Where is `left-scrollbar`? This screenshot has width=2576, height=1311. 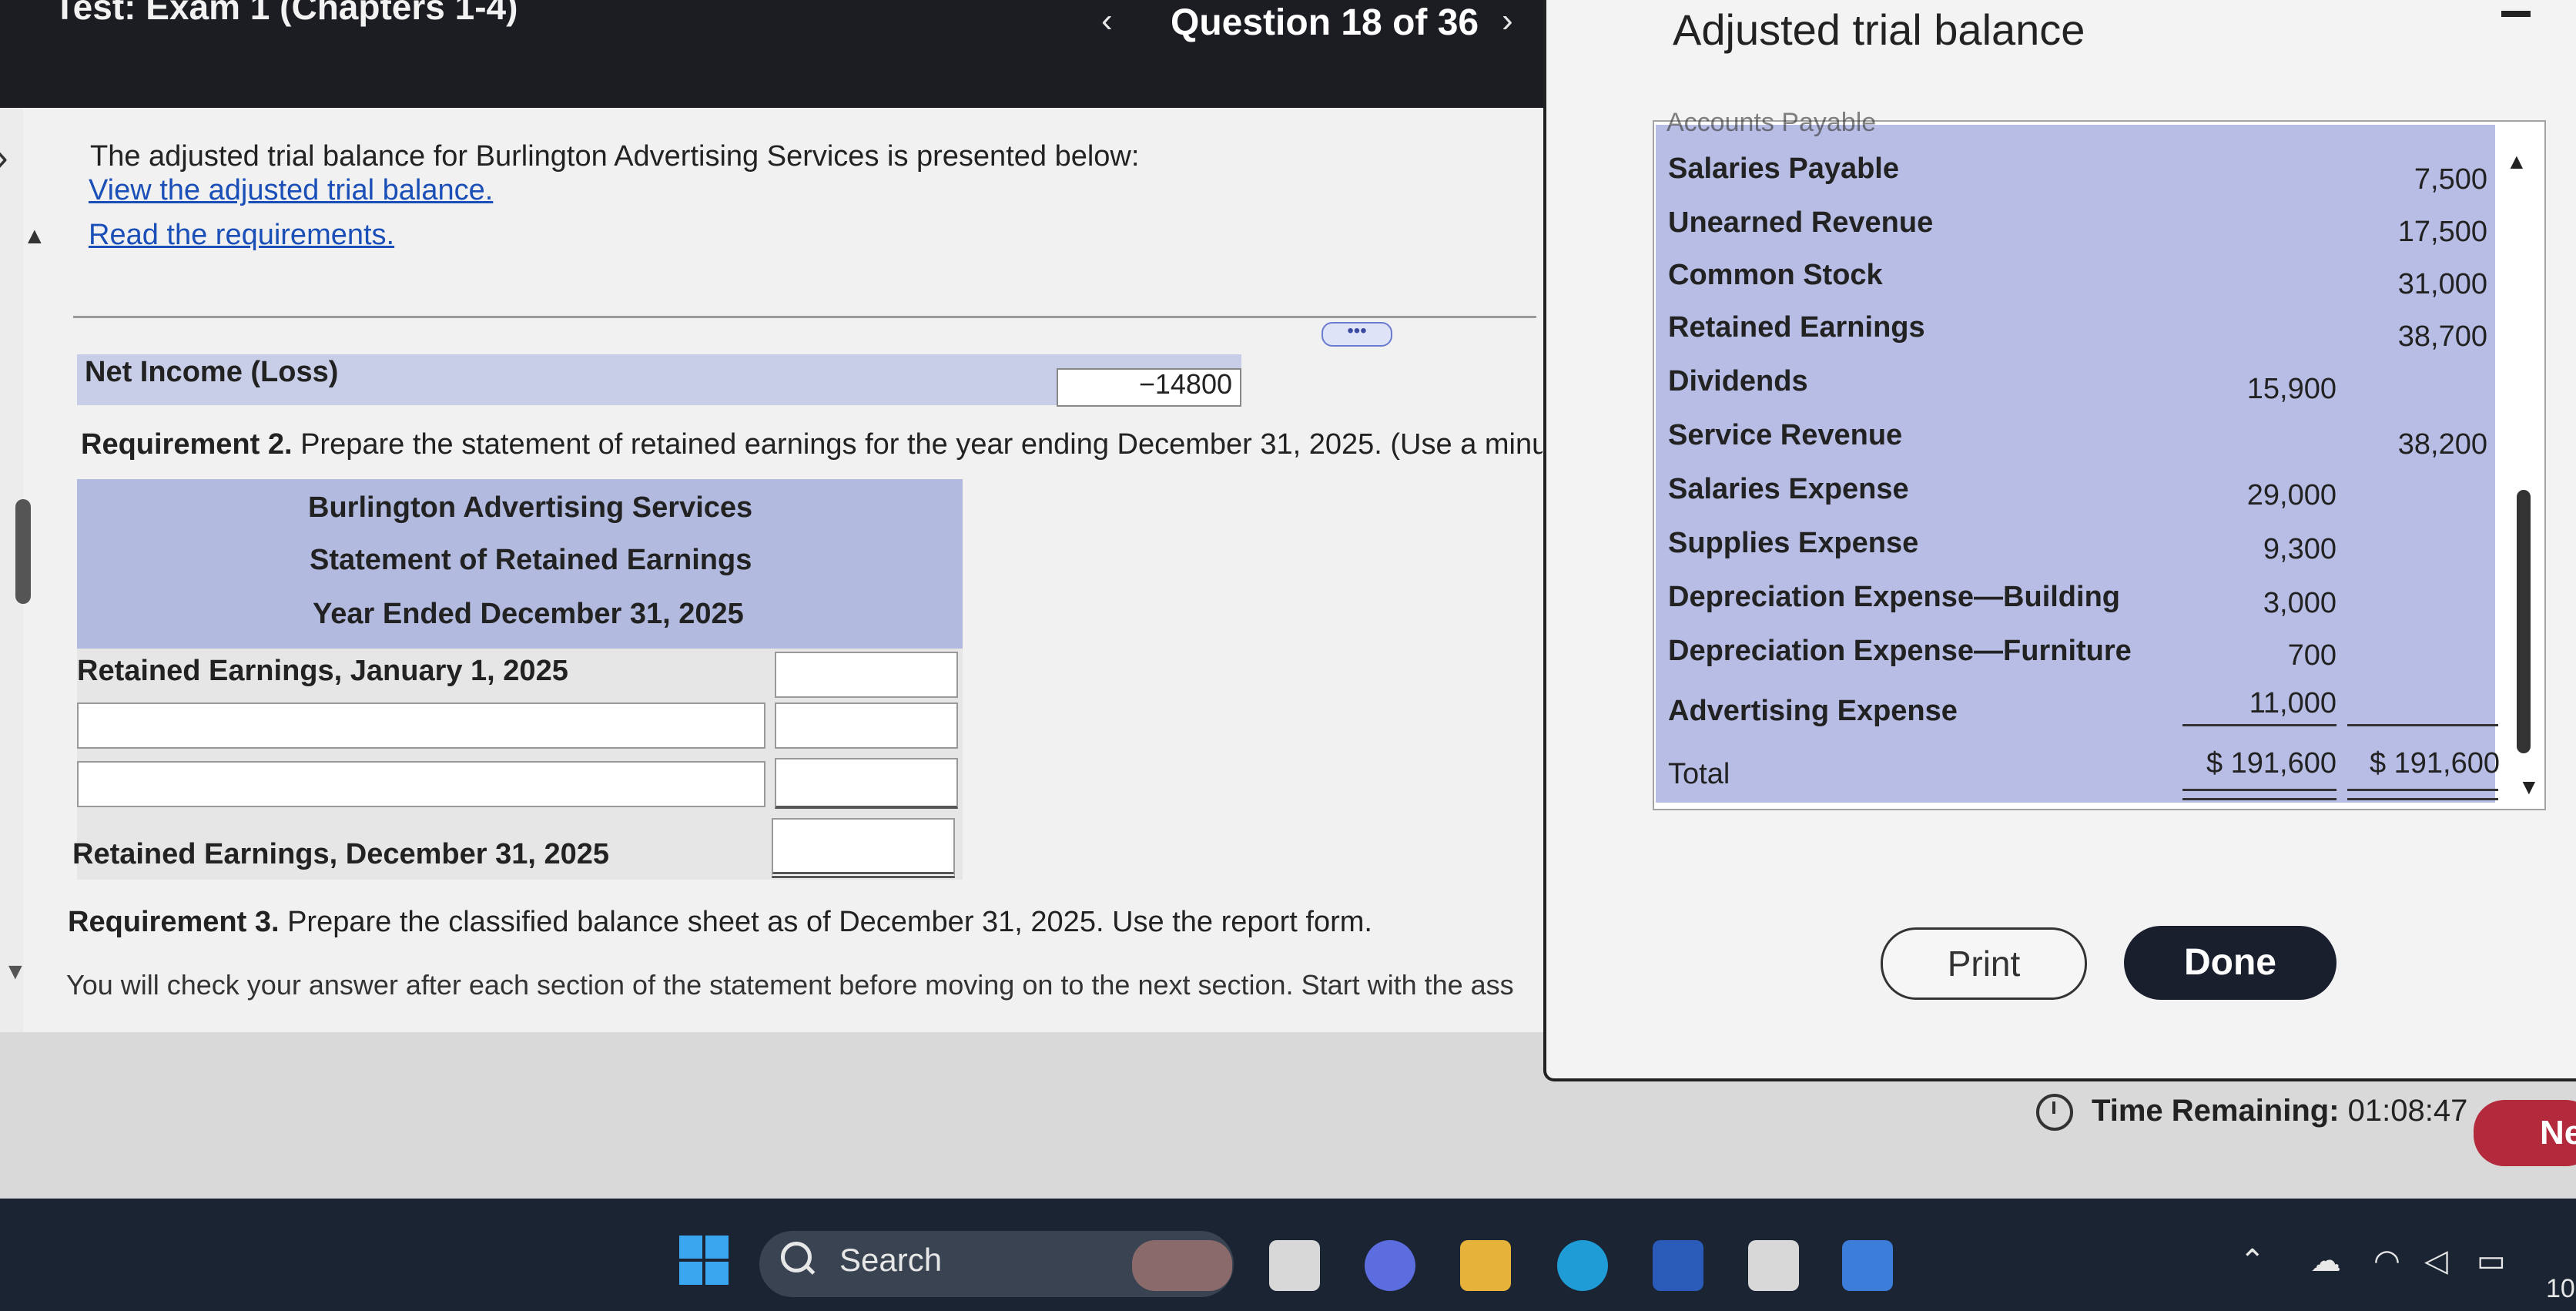 left-scrollbar is located at coordinates (23, 551).